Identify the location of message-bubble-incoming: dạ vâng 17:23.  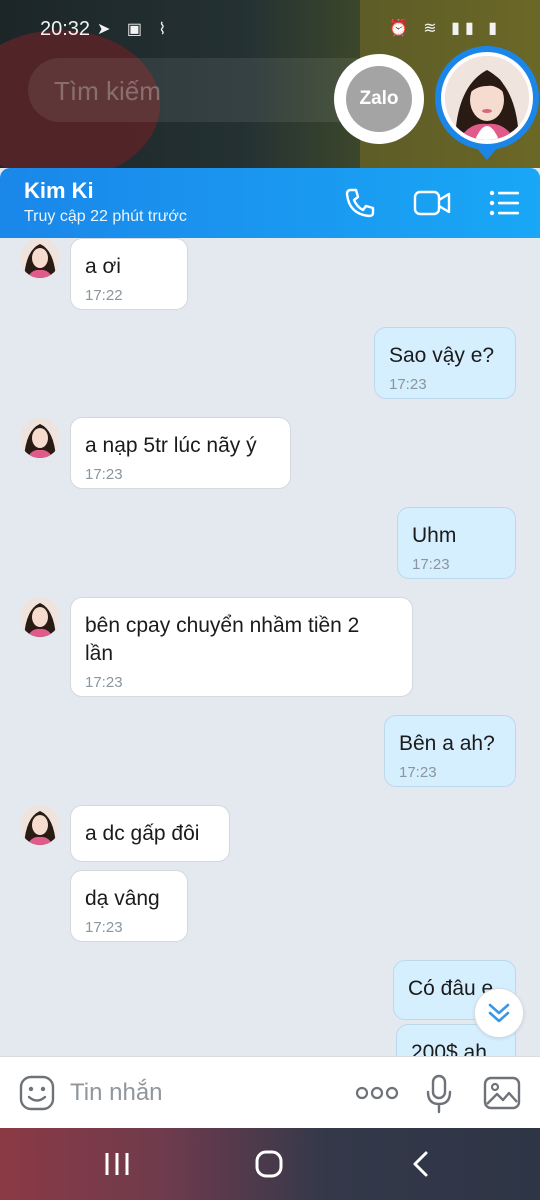
(129, 906).